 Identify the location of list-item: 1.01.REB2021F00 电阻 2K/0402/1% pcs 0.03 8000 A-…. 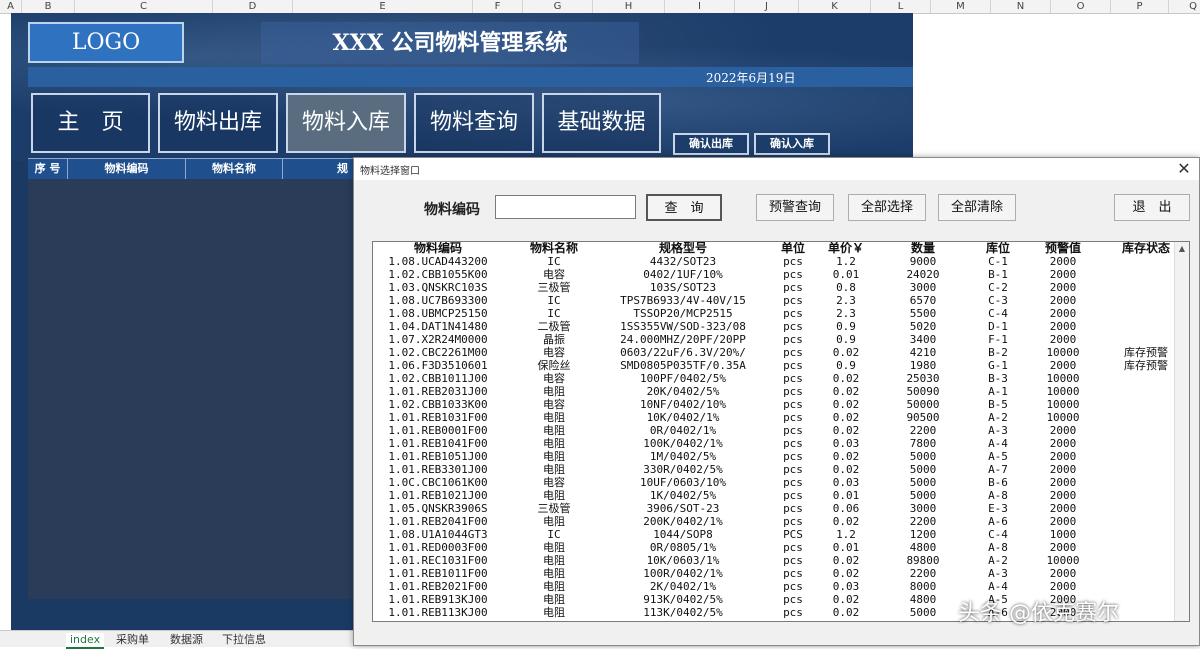
(773, 586).